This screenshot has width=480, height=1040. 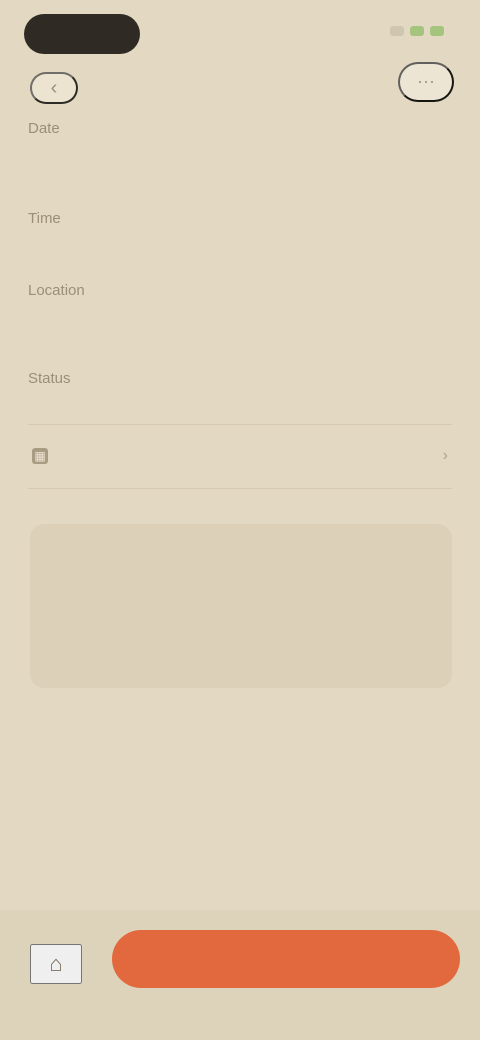 What do you see at coordinates (44, 128) in the screenshot?
I see `detail-label: Date` at bounding box center [44, 128].